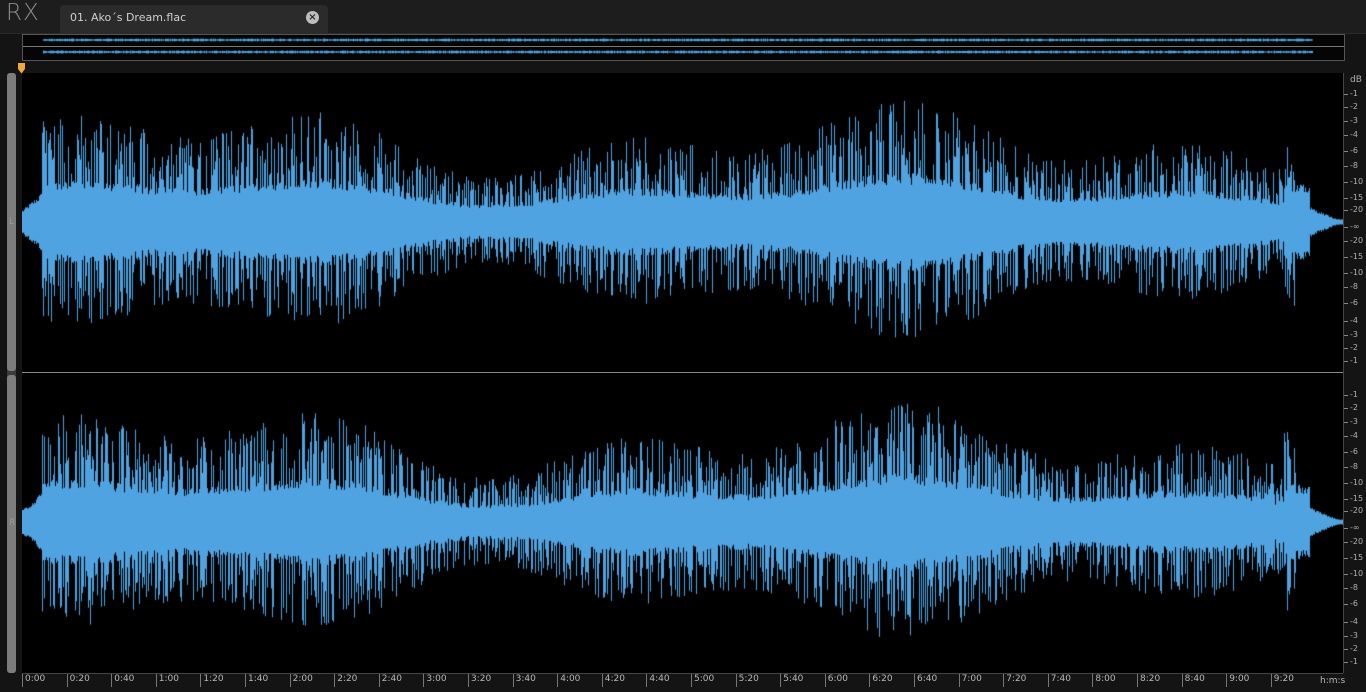 This screenshot has height=692, width=1366. What do you see at coordinates (12, 523) in the screenshot?
I see `channel-label-right: R` at bounding box center [12, 523].